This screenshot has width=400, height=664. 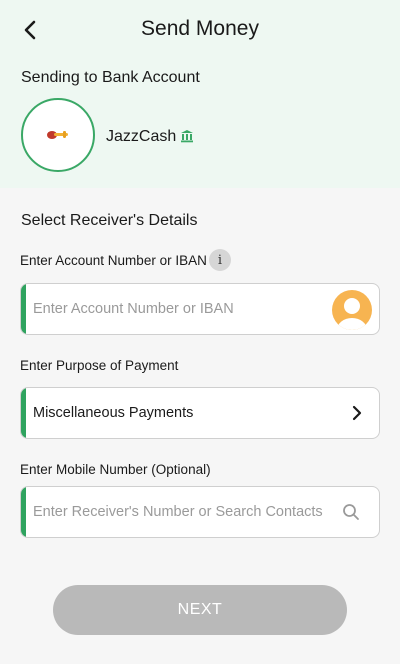 I want to click on sending-heading: Sending to Bank Account, so click(x=110, y=77).